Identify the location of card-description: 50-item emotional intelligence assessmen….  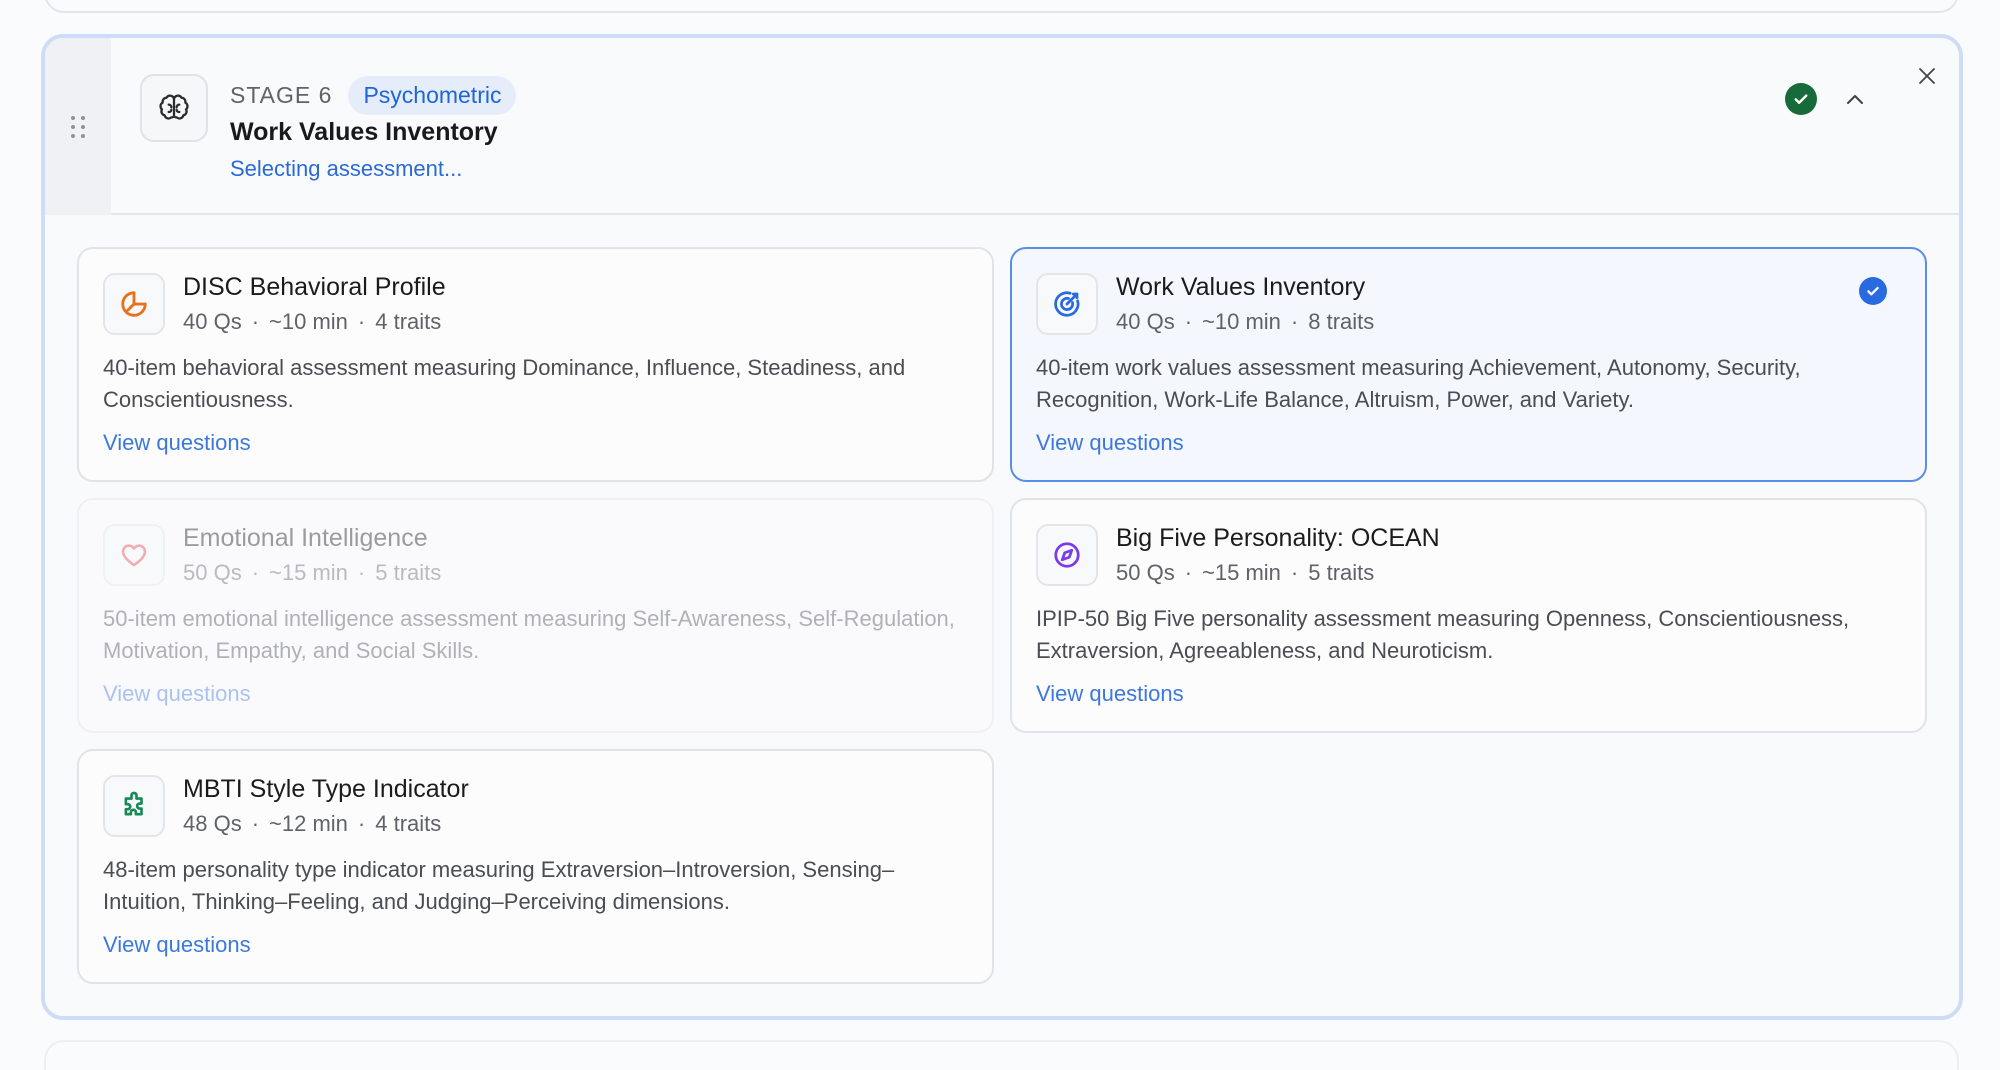
(529, 634).